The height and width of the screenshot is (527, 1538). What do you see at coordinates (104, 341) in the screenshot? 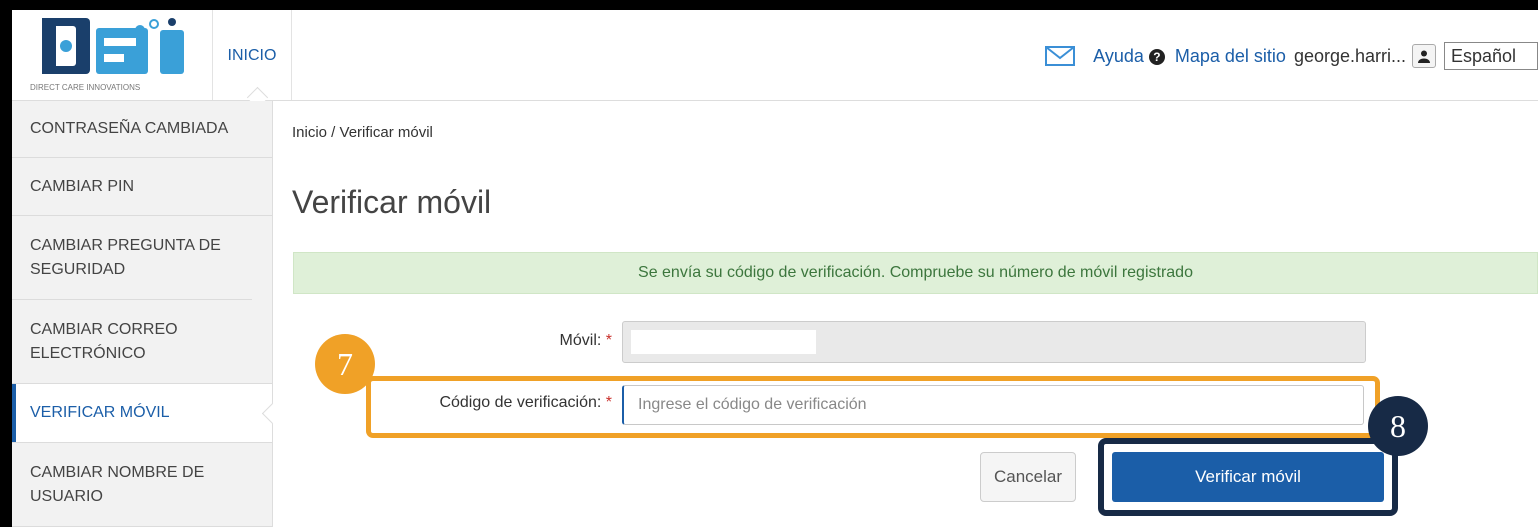
I see `sidebar-item-label: CAMBIAR CORREO ELECTRÓNICO` at bounding box center [104, 341].